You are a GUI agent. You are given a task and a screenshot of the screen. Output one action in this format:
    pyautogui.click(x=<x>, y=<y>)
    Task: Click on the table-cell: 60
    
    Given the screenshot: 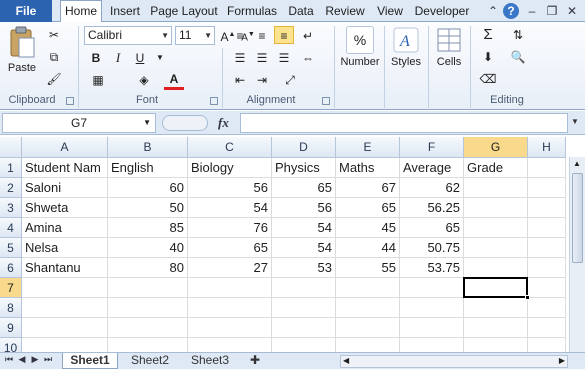 What is the action you would take?
    pyautogui.click(x=148, y=188)
    